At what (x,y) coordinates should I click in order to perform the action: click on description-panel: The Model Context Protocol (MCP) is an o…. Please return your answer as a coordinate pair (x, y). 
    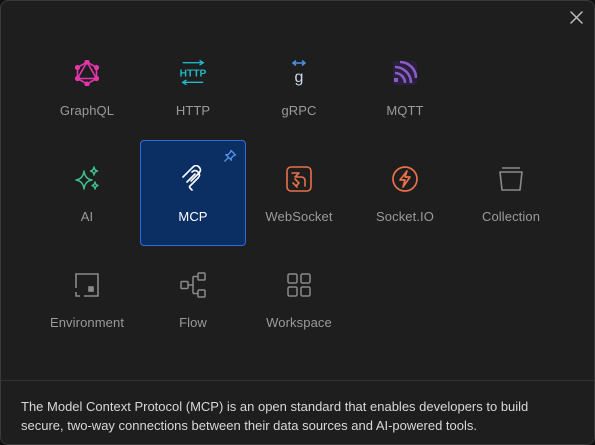
    Looking at the image, I should click on (297, 412).